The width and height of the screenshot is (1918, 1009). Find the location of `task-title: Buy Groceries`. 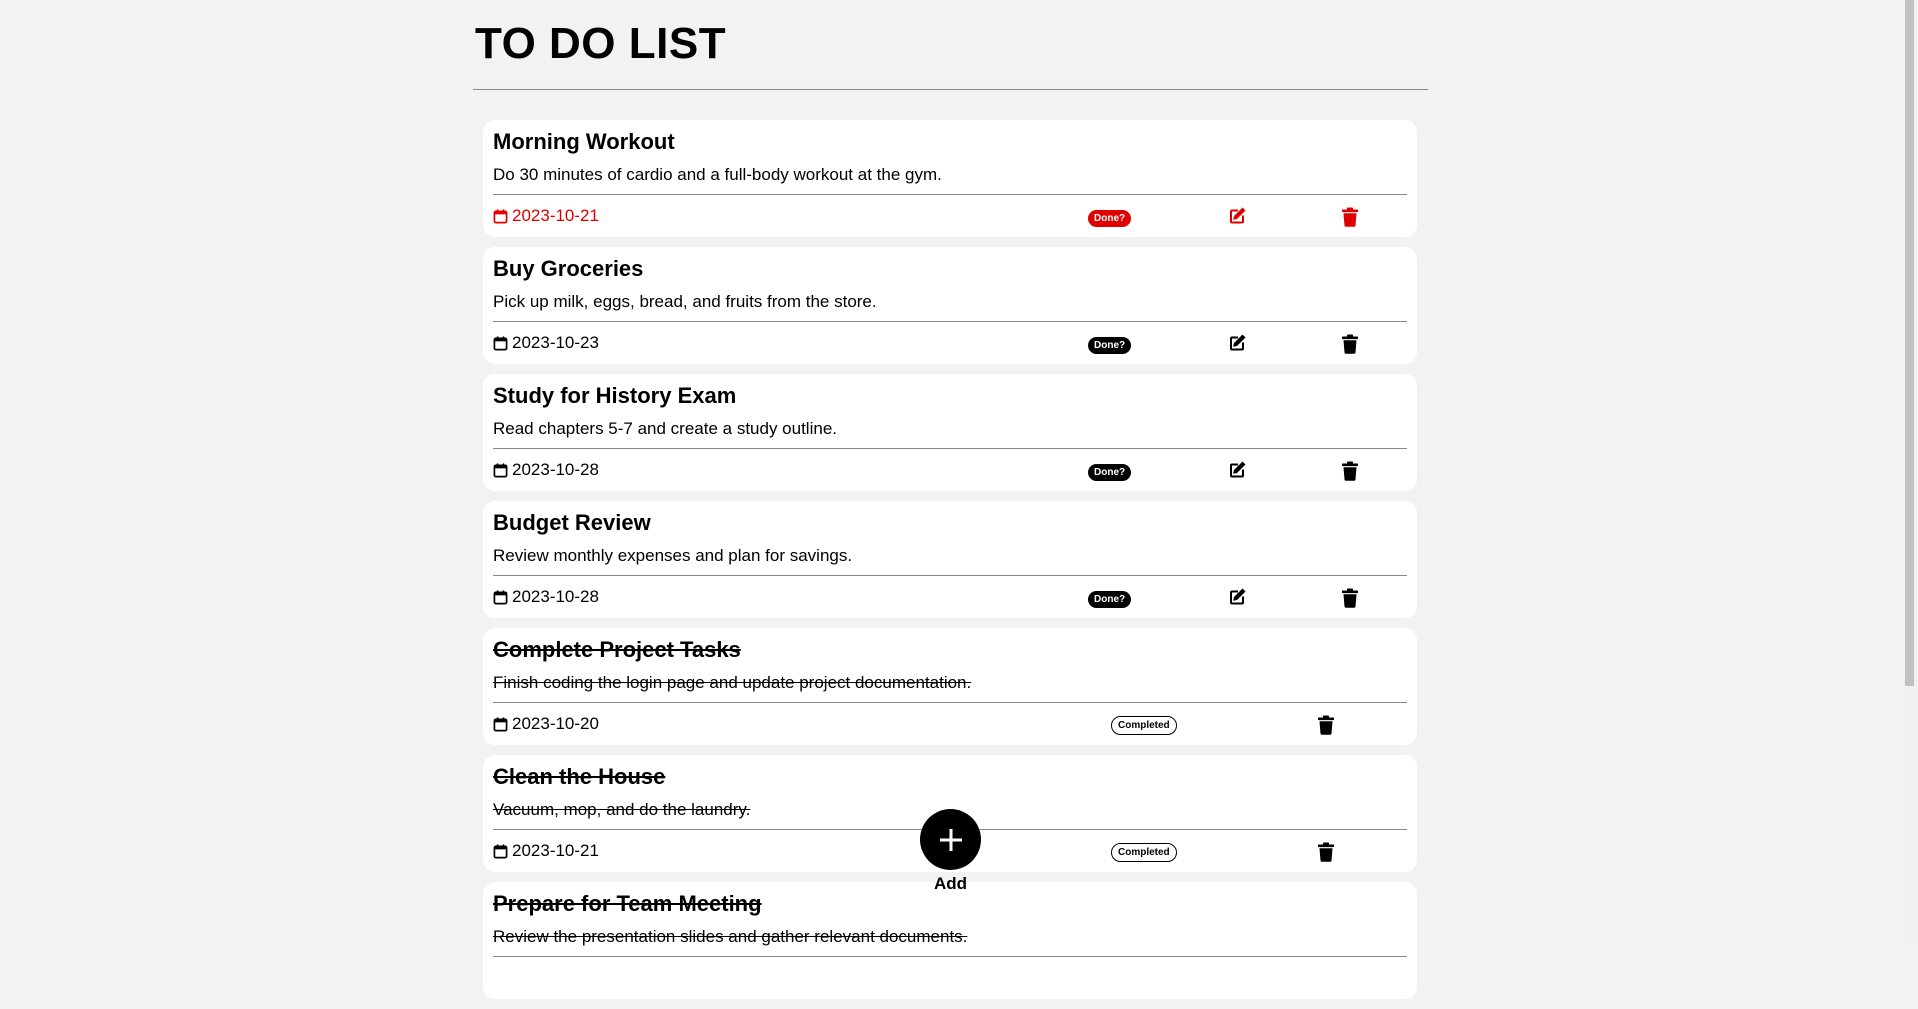

task-title: Buy Groceries is located at coordinates (568, 268).